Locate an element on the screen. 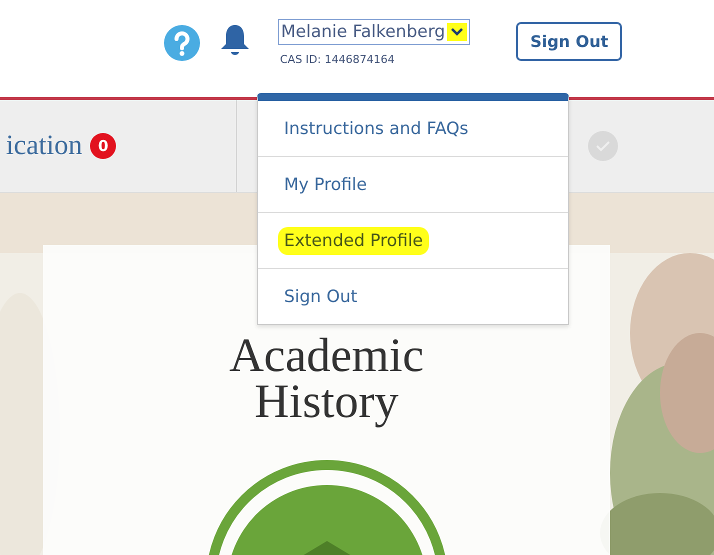 The image size is (714, 555). card-title: History is located at coordinates (326, 402).